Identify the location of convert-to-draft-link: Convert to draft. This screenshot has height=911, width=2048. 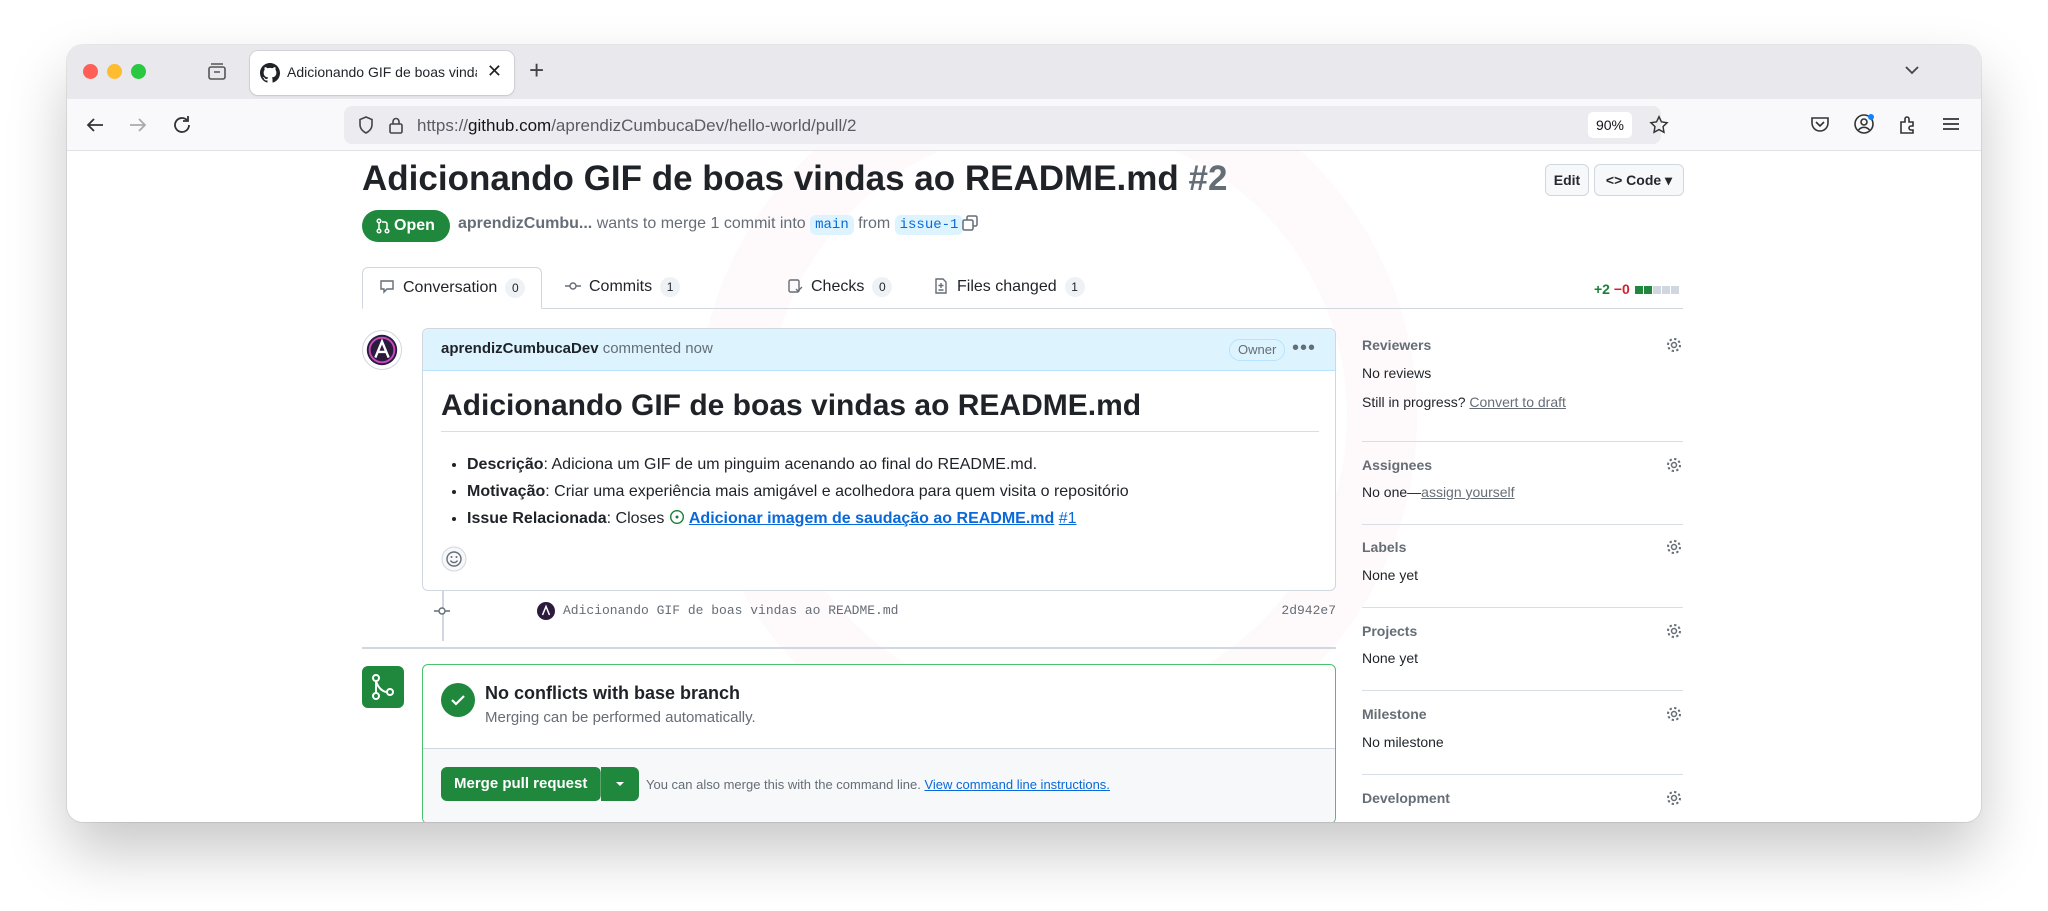
(1517, 402).